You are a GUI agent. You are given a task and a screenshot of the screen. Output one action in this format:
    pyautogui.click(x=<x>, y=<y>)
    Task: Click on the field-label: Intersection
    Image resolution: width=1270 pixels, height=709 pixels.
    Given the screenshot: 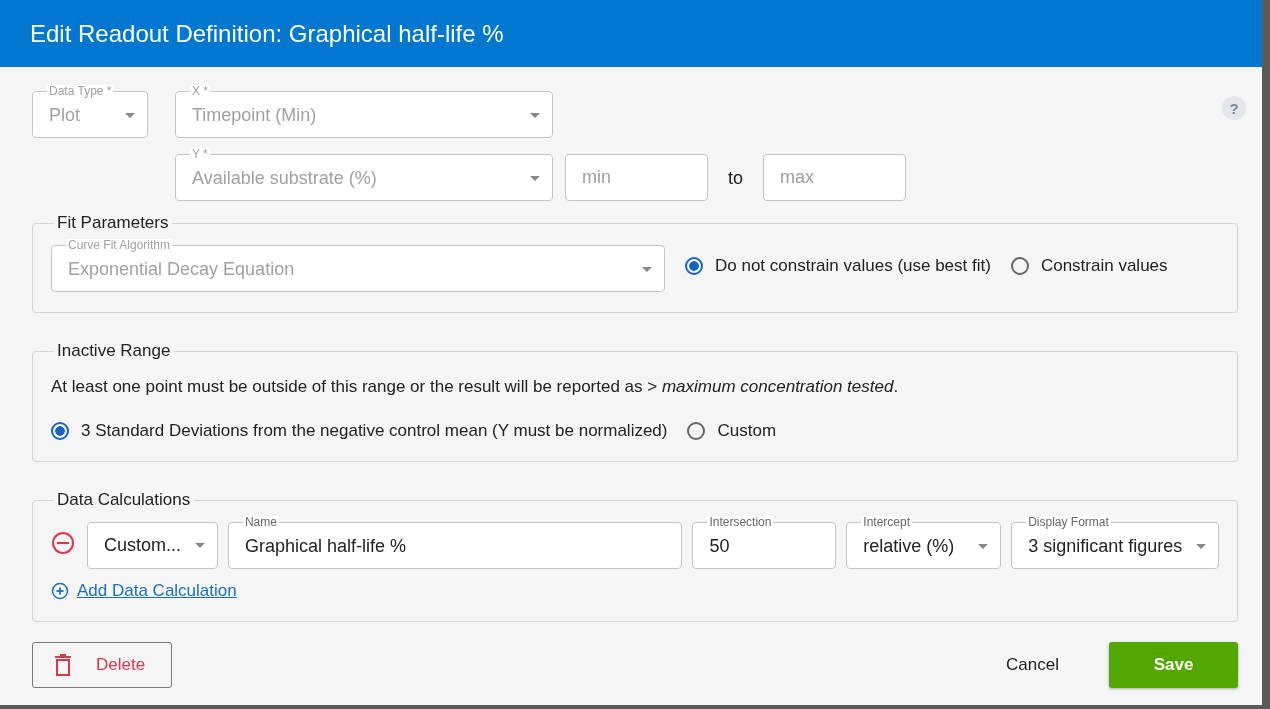 What is the action you would take?
    pyautogui.click(x=740, y=522)
    